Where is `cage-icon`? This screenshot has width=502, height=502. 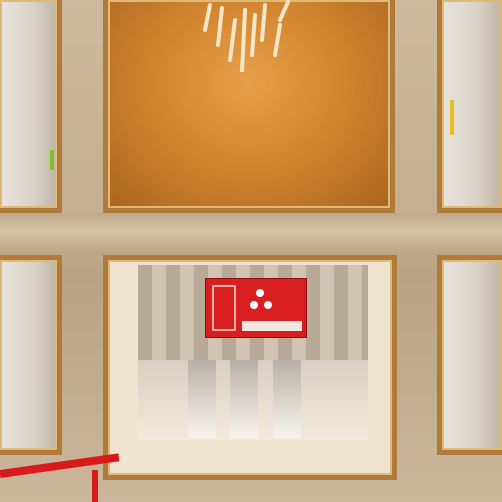
cage-icon is located at coordinates (224, 308).